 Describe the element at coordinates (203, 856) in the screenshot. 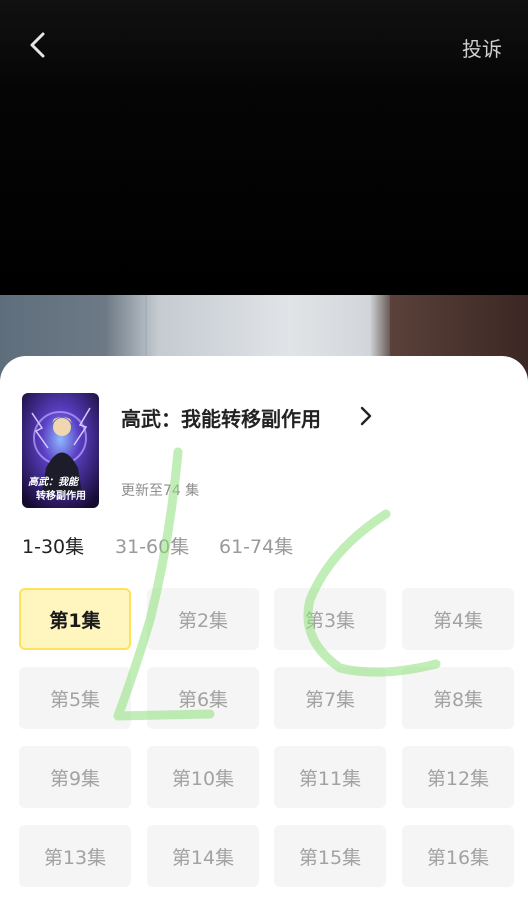

I see `episode-button-14: 第14集` at that location.